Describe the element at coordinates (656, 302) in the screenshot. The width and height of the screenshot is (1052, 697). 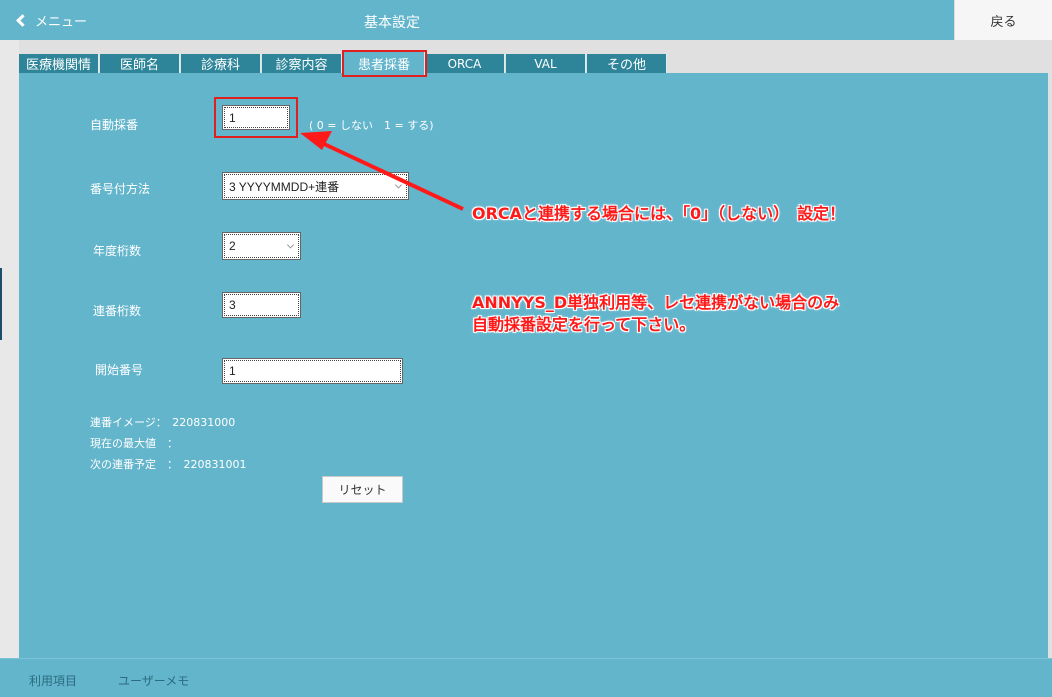
I see `annotation-standalone: ANNYYS_D単独利用等、レセ連携がない場合のみ` at that location.